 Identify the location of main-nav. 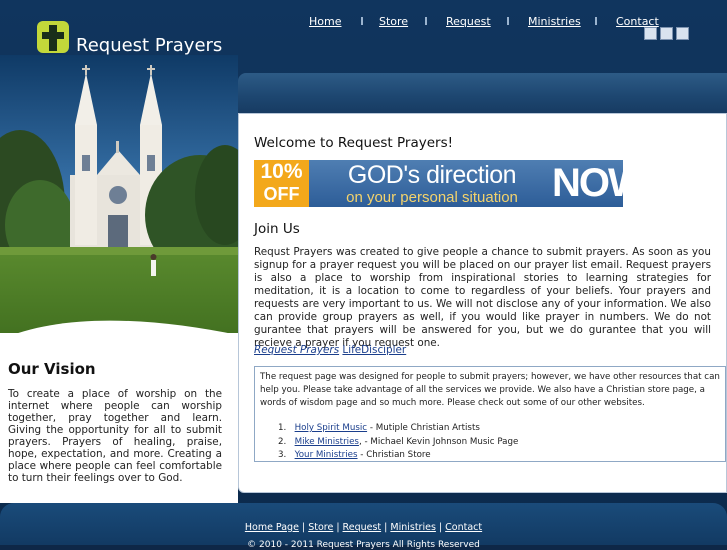
(482, 93).